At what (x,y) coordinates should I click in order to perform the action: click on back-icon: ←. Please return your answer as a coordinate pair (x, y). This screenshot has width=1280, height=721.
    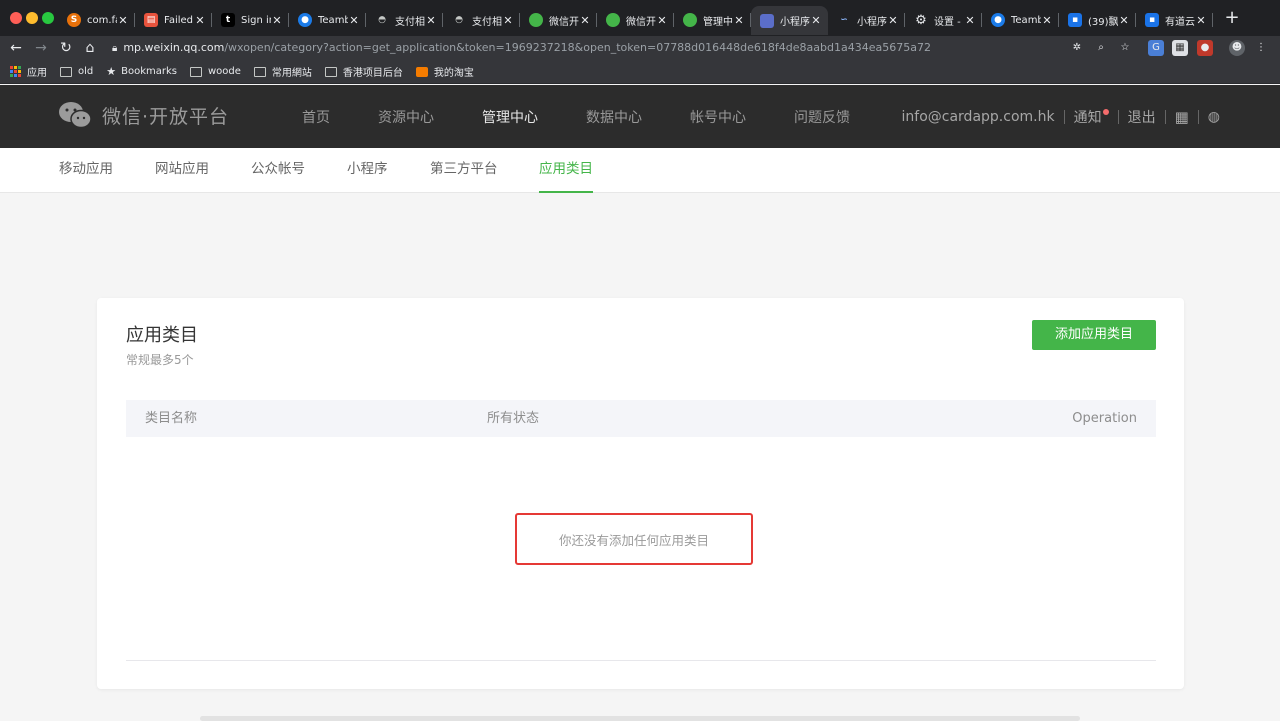
    Looking at the image, I should click on (16, 48).